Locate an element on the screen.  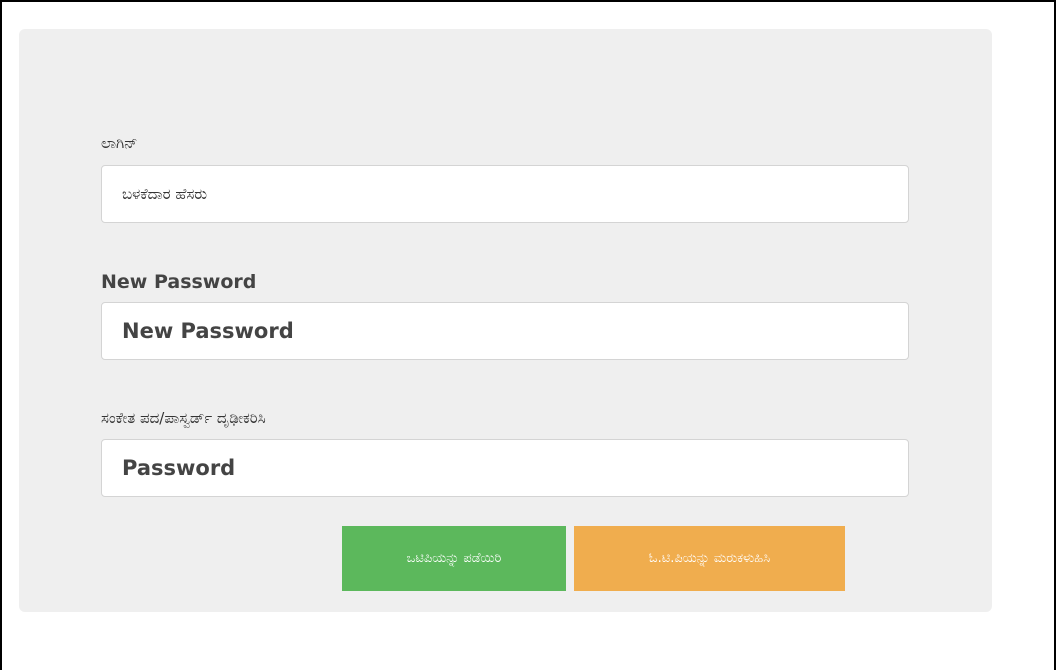
new-password-input: New Password is located at coordinates (505, 331).